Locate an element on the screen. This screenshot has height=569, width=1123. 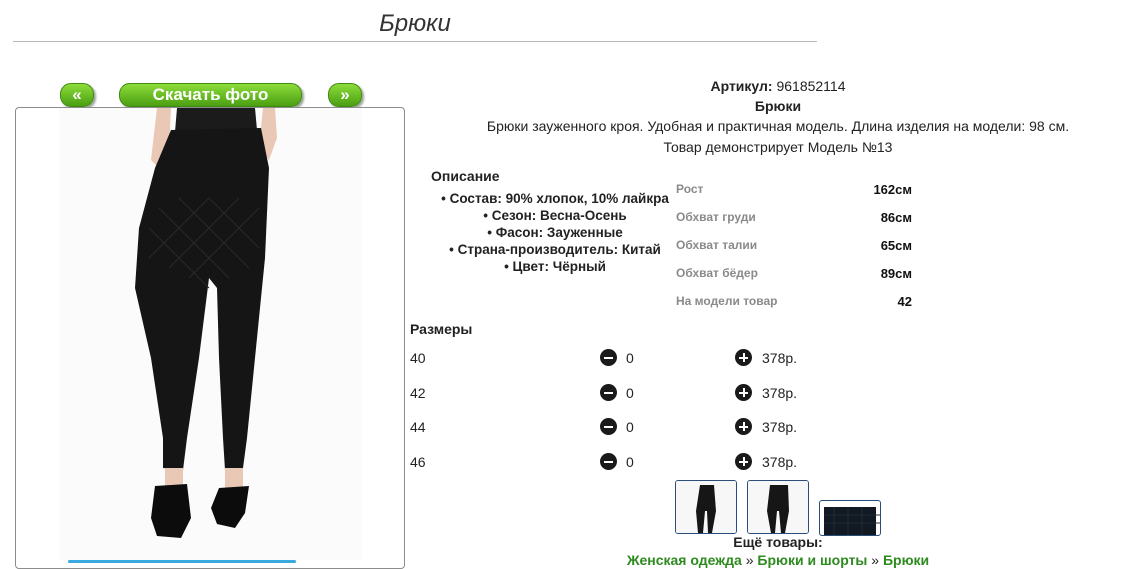
breadcrumb-link-trousers-shorts: Брюки и шорты is located at coordinates (812, 560).